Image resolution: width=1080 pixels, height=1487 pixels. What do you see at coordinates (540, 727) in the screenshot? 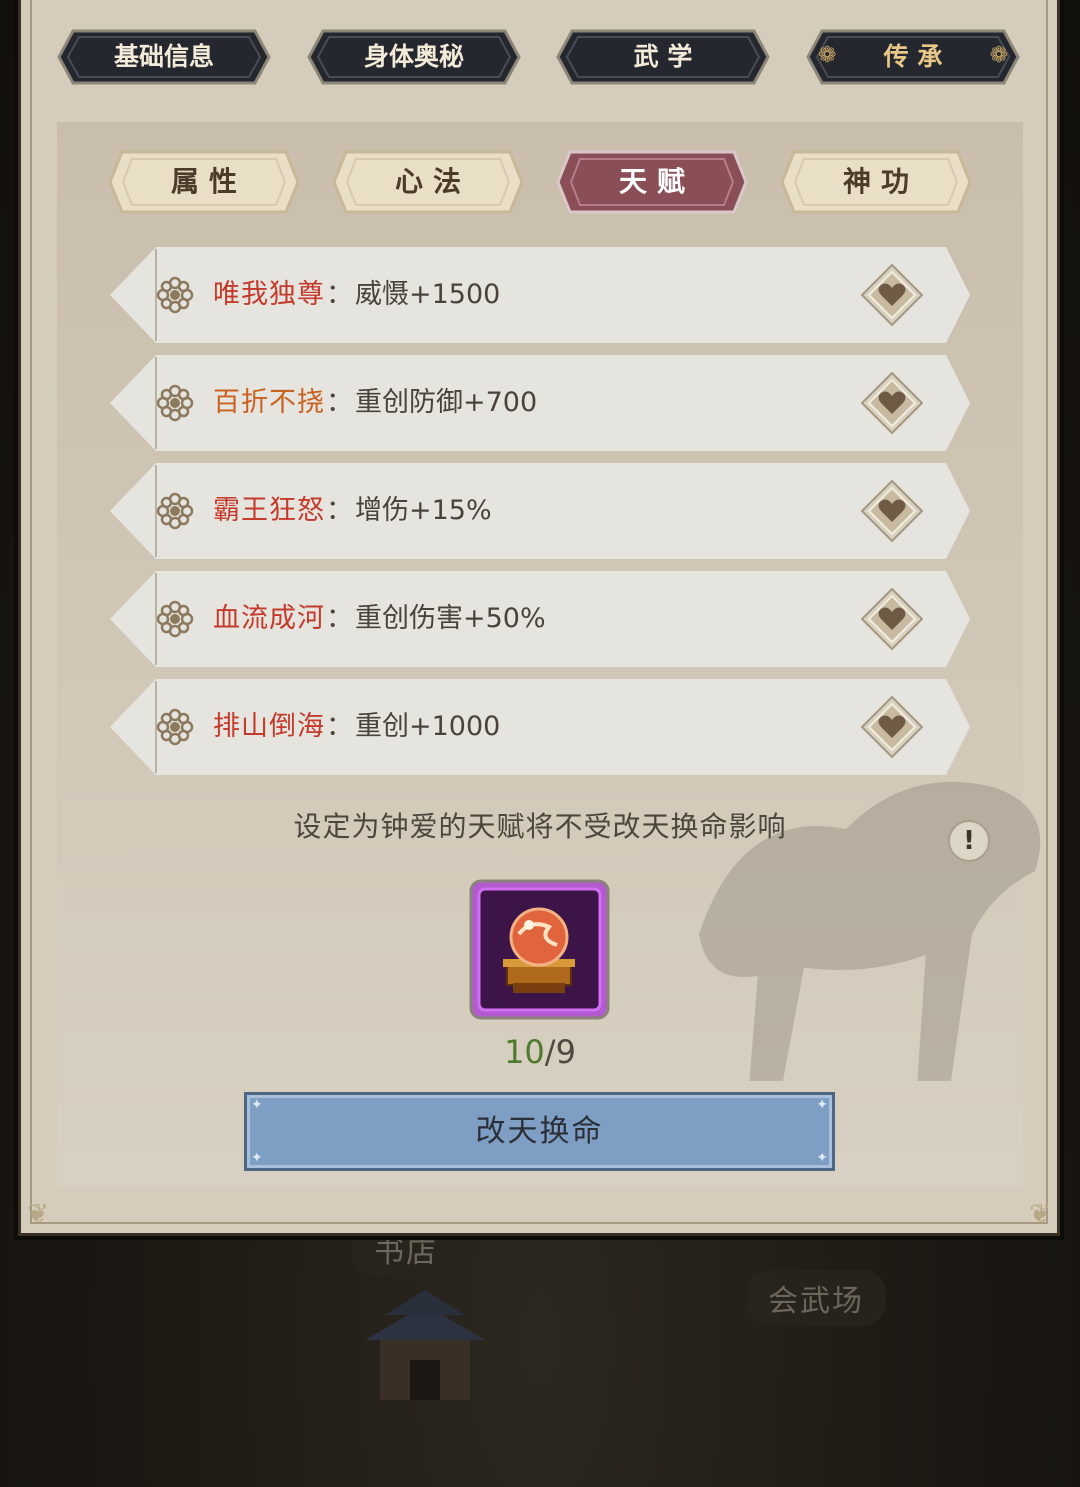
I see `talent-row: 排山倒海：重创+1000` at bounding box center [540, 727].